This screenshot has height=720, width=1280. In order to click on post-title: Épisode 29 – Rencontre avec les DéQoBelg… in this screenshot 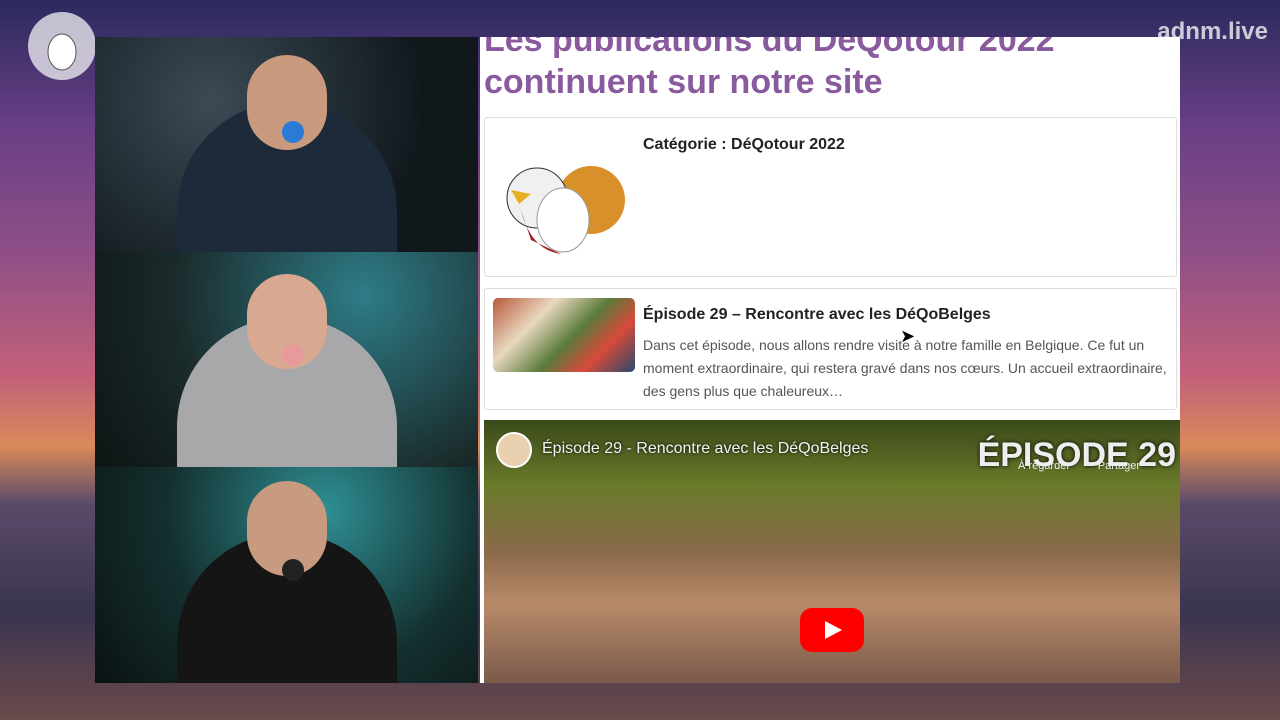, I will do `click(817, 315)`.